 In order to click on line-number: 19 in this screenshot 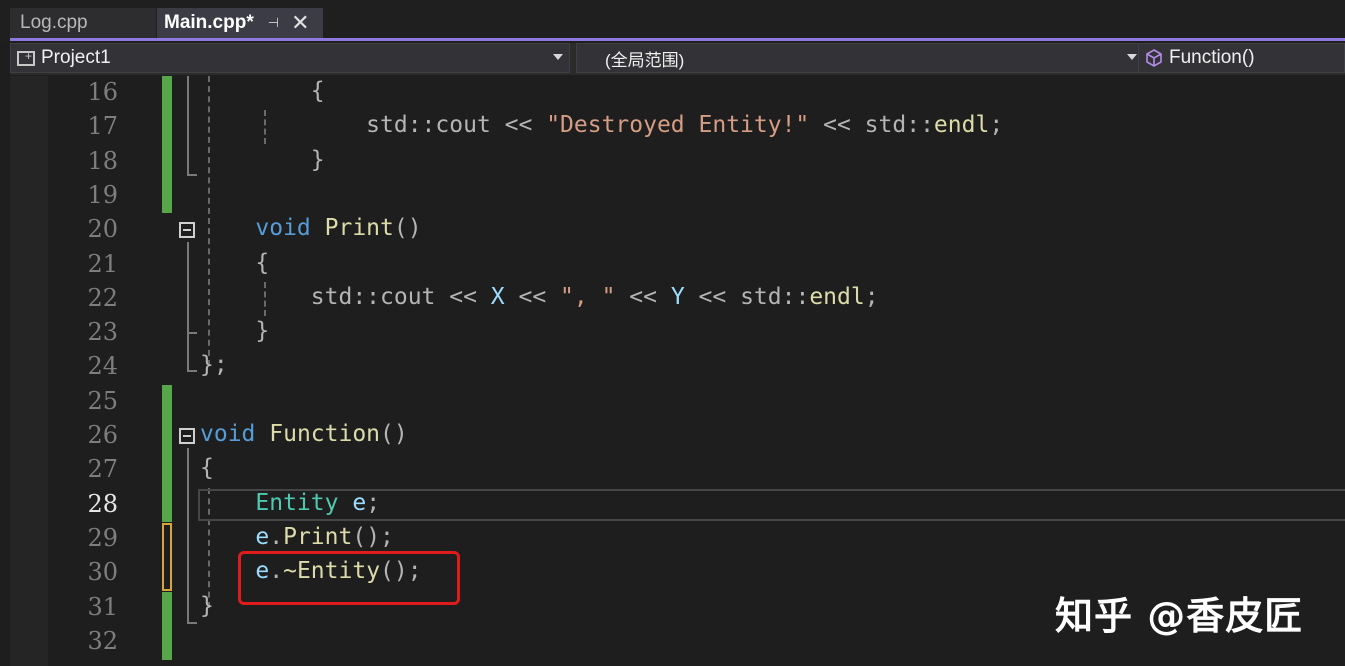, I will do `click(102, 194)`.